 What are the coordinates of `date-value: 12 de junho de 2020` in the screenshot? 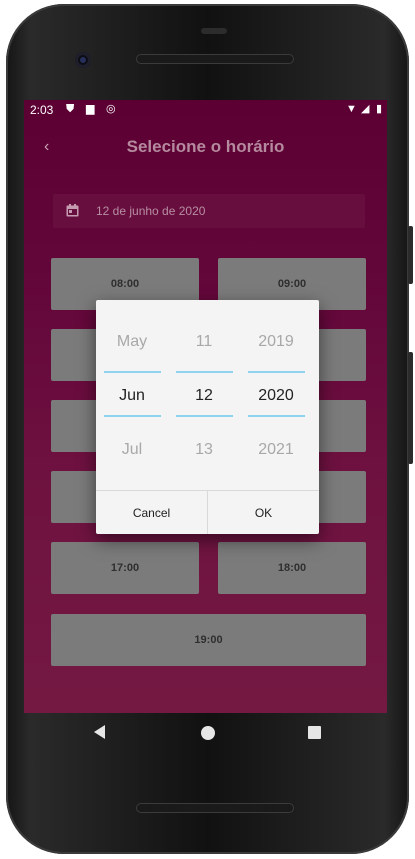 It's located at (151, 211).